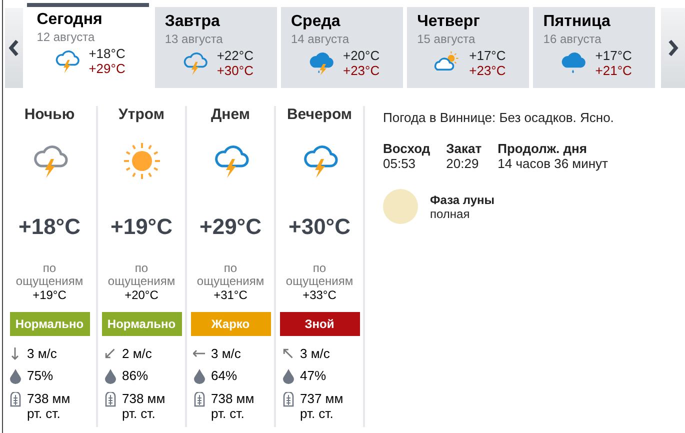 The width and height of the screenshot is (685, 433). Describe the element at coordinates (446, 39) in the screenshot. I see `day-date: 15 августа` at that location.